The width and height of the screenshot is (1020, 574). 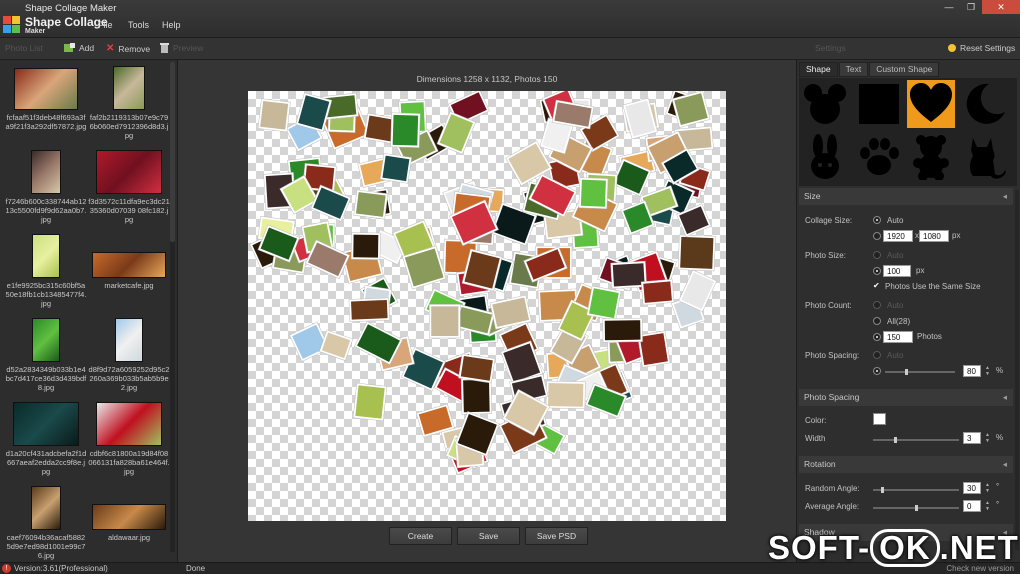 I want to click on create-button: Create, so click(x=420, y=536).